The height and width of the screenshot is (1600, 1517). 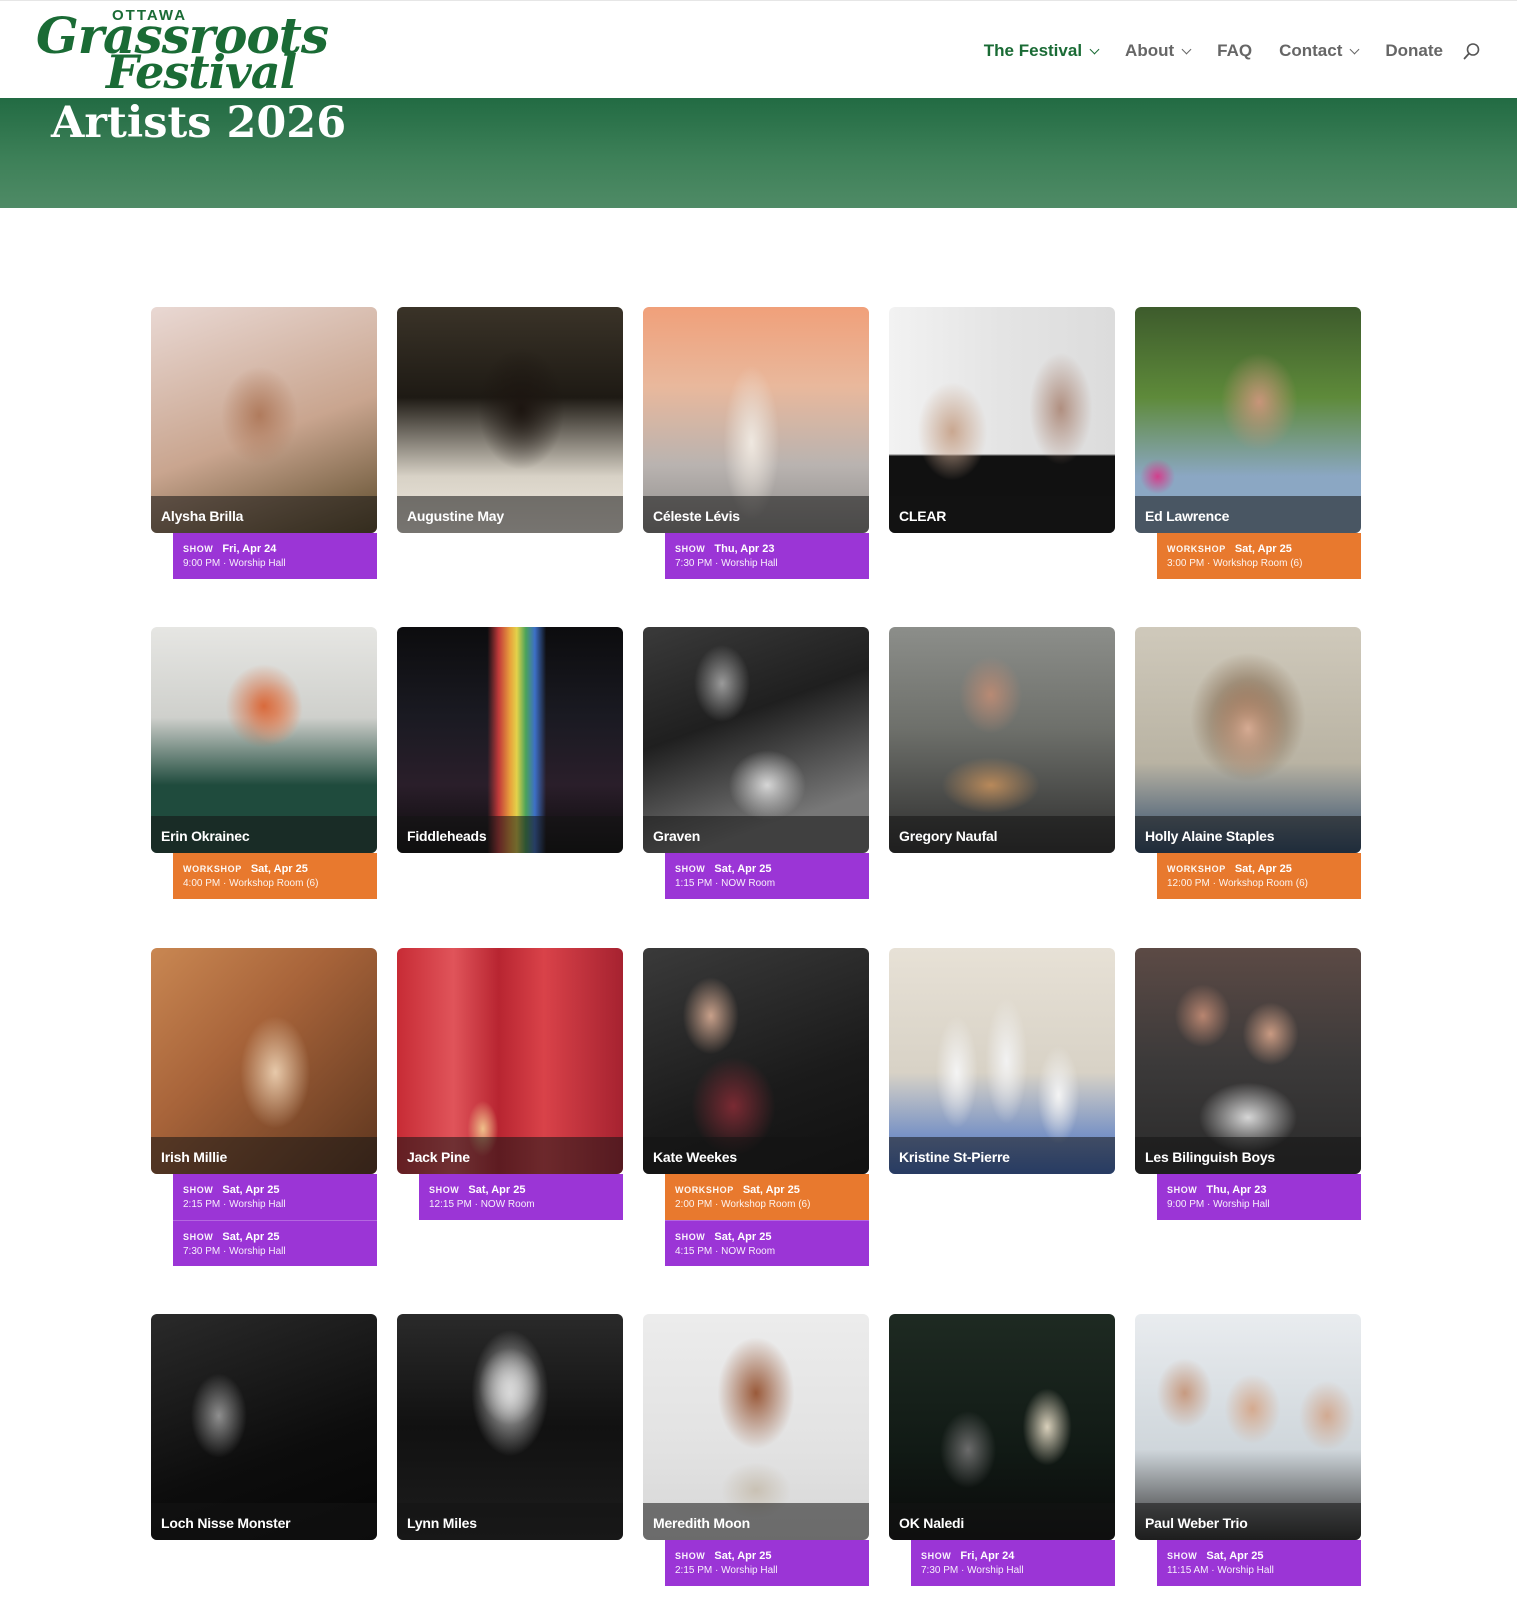 What do you see at coordinates (954, 1157) in the screenshot?
I see `artist-name: Kristine St-Pierre` at bounding box center [954, 1157].